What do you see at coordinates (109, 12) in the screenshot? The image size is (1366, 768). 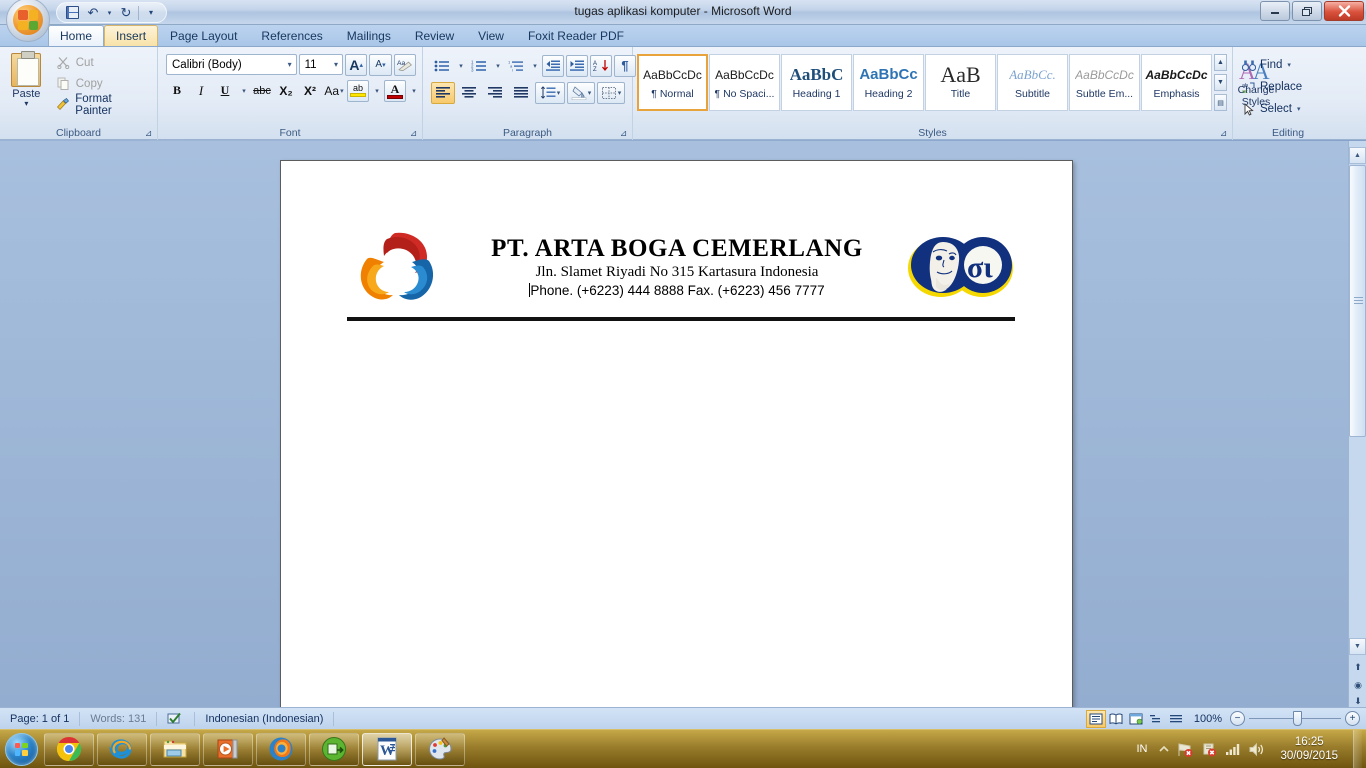 I see `undo-dropdown-icon: ▾` at bounding box center [109, 12].